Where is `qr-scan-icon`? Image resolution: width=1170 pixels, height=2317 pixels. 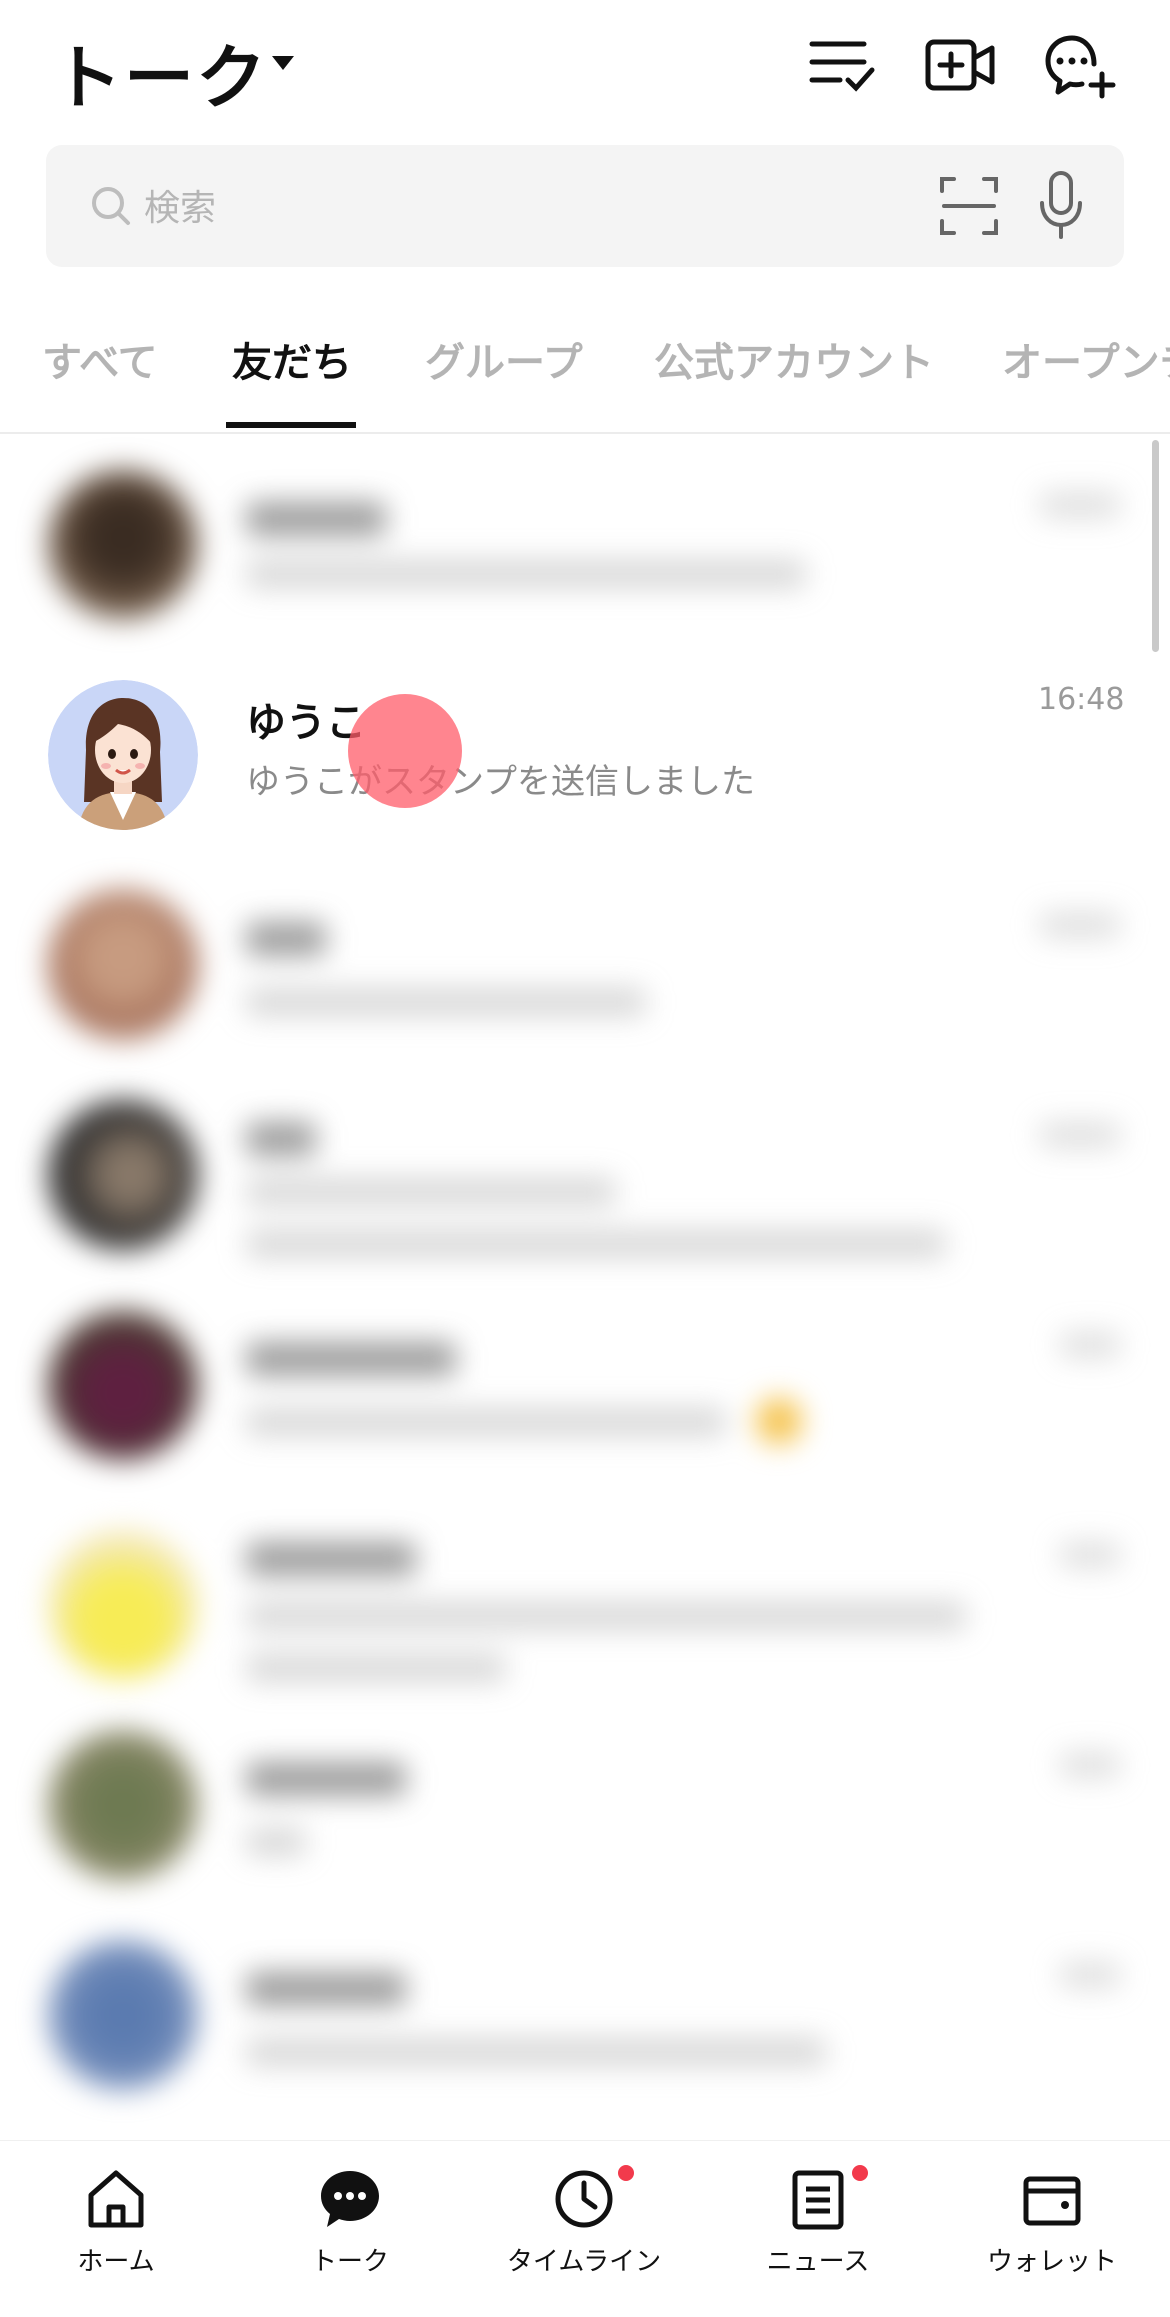 qr-scan-icon is located at coordinates (969, 206).